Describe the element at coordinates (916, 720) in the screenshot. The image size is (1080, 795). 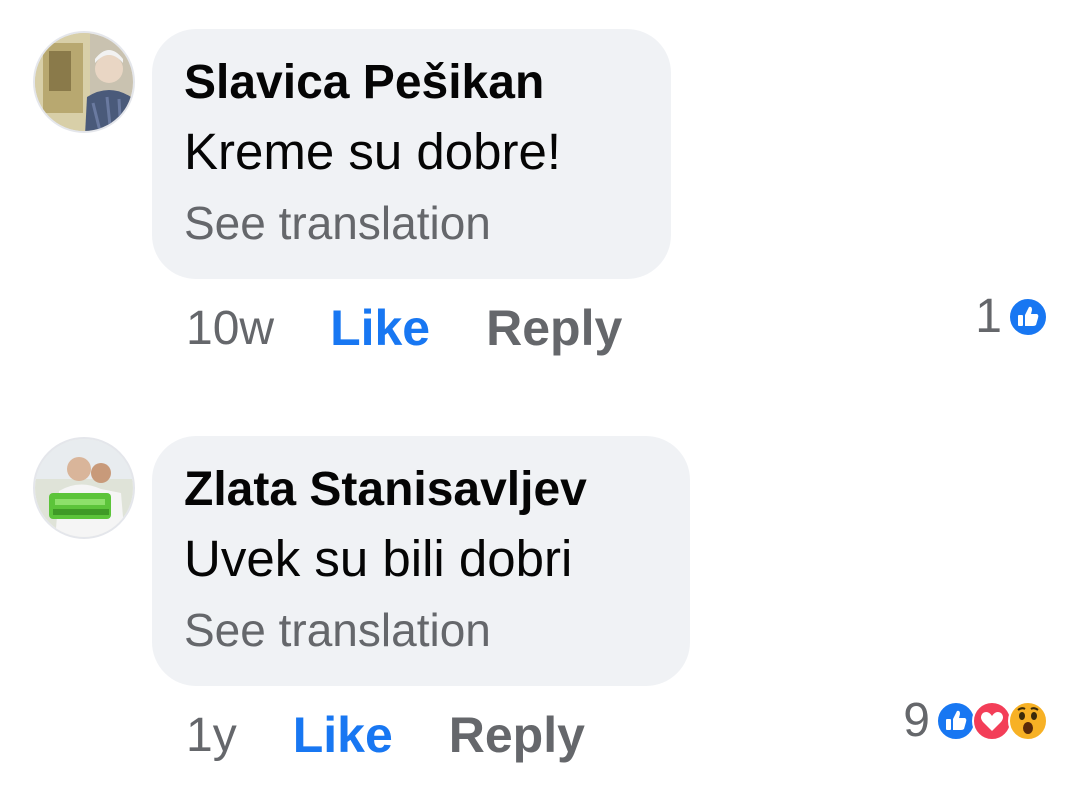
I see `reaction-count: 9` at that location.